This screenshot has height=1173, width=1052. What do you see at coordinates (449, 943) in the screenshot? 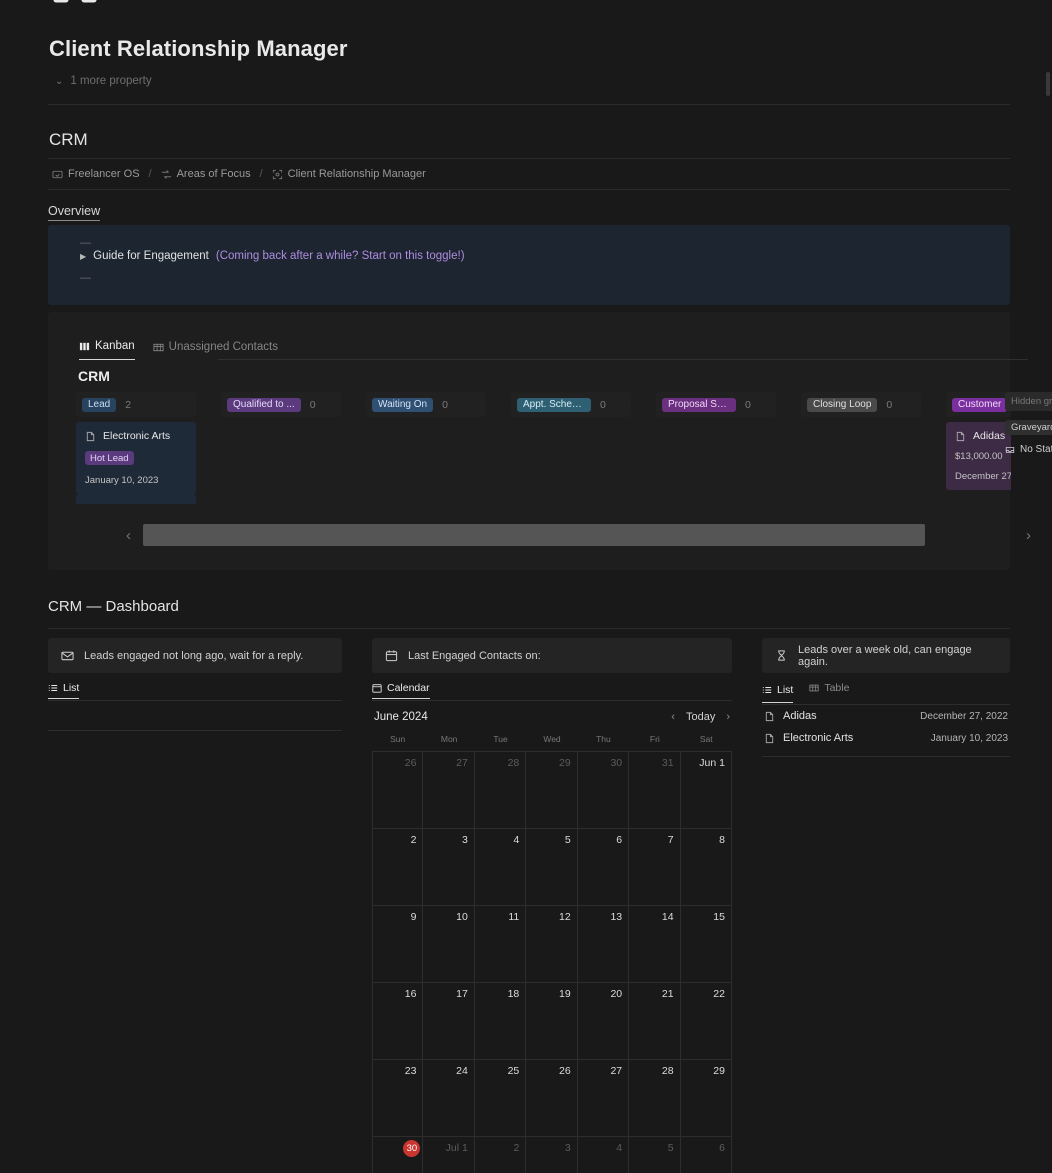
I see `calendar-day-cell: 10` at bounding box center [449, 943].